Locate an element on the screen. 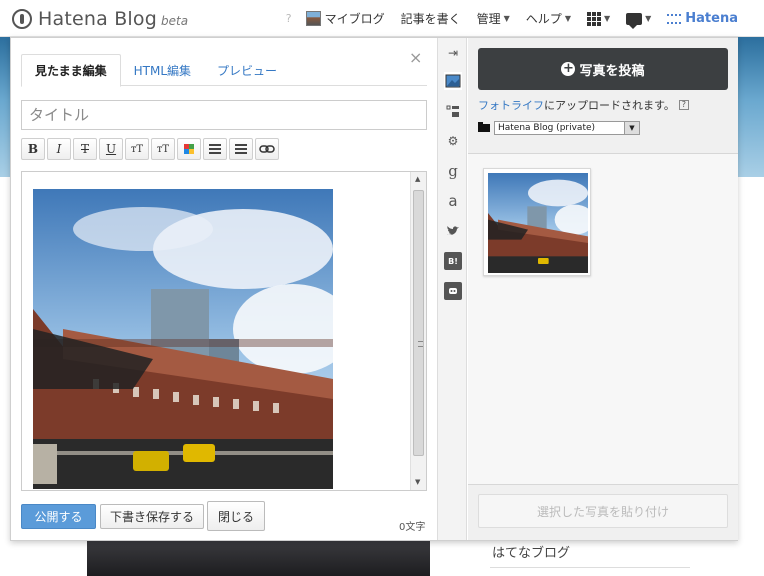 The height and width of the screenshot is (576, 764). folder-select-value: Hatena Blog (private) is located at coordinates (547, 128).